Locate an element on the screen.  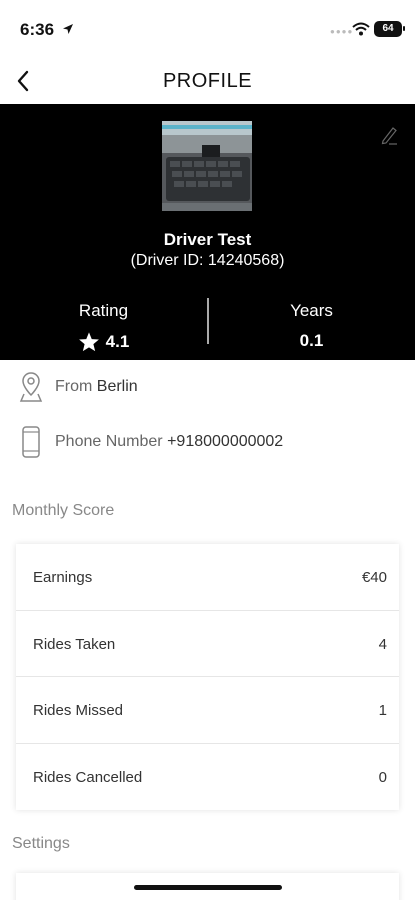
pencil-icon is located at coordinates (389, 135).